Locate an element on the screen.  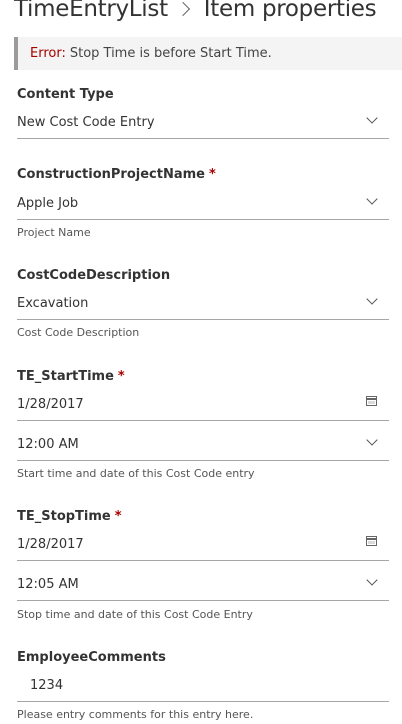
error-label: Error: is located at coordinates (48, 53).